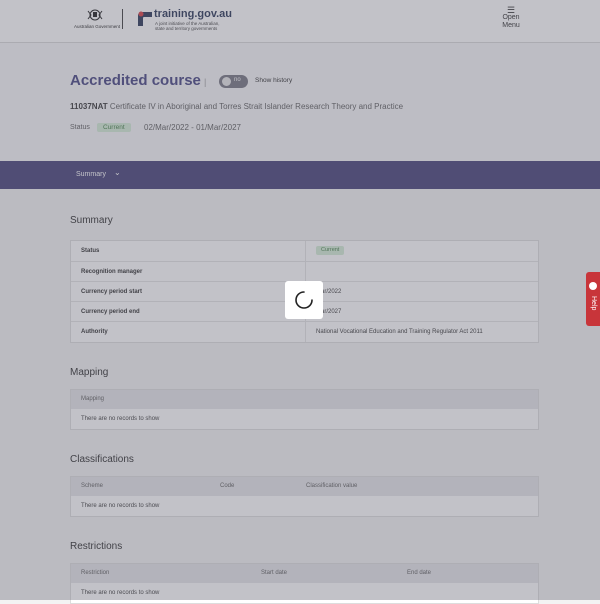 The image size is (600, 604). Describe the element at coordinates (593, 286) in the screenshot. I see `help-icon` at that location.